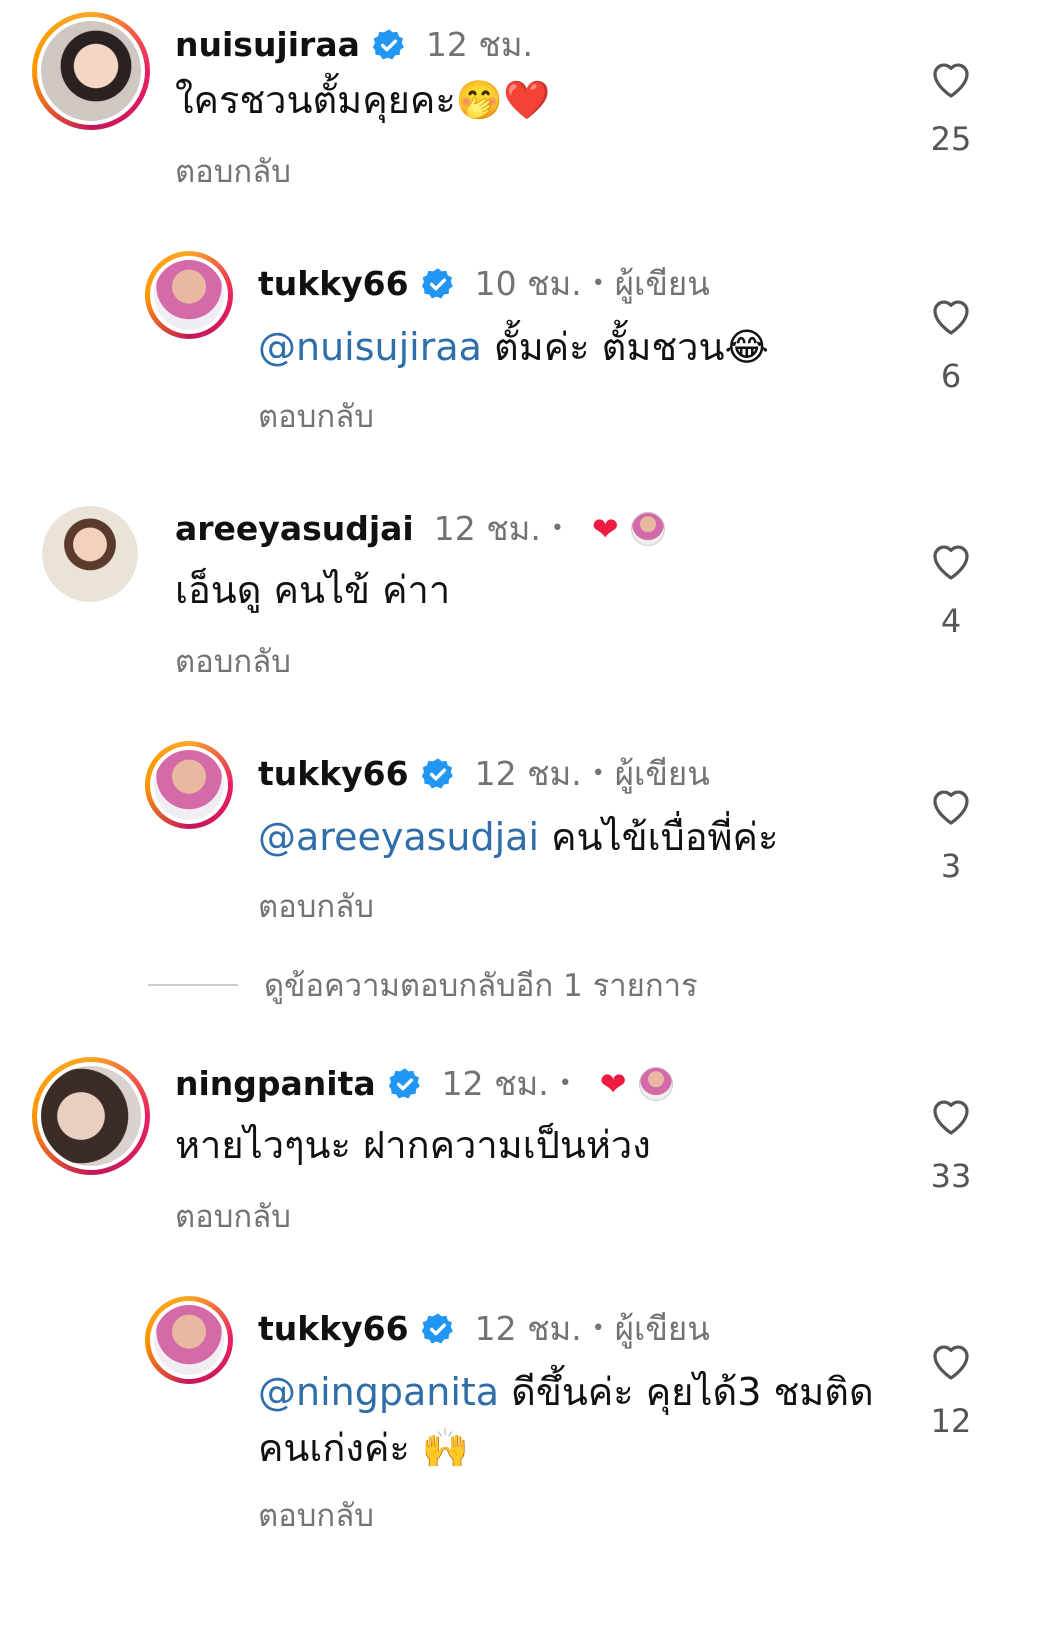 The width and height of the screenshot is (1062, 1651). Describe the element at coordinates (370, 347) in the screenshot. I see `mention-link: @nuisujiraa` at that location.